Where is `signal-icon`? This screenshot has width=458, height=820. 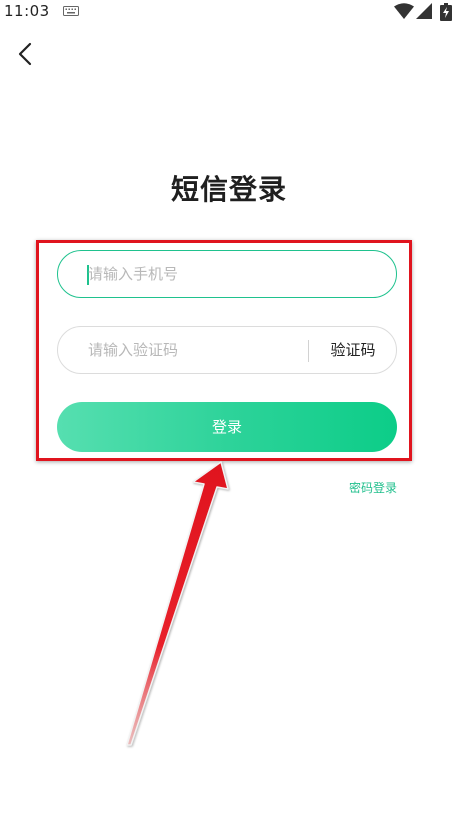 signal-icon is located at coordinates (424, 11).